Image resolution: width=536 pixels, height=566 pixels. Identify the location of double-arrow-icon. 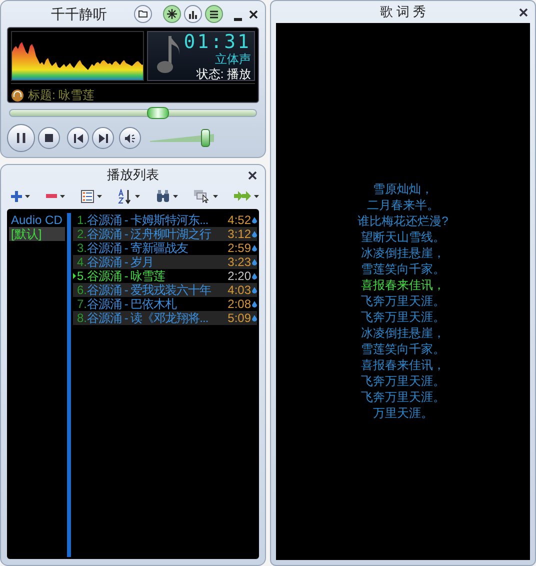
(242, 196).